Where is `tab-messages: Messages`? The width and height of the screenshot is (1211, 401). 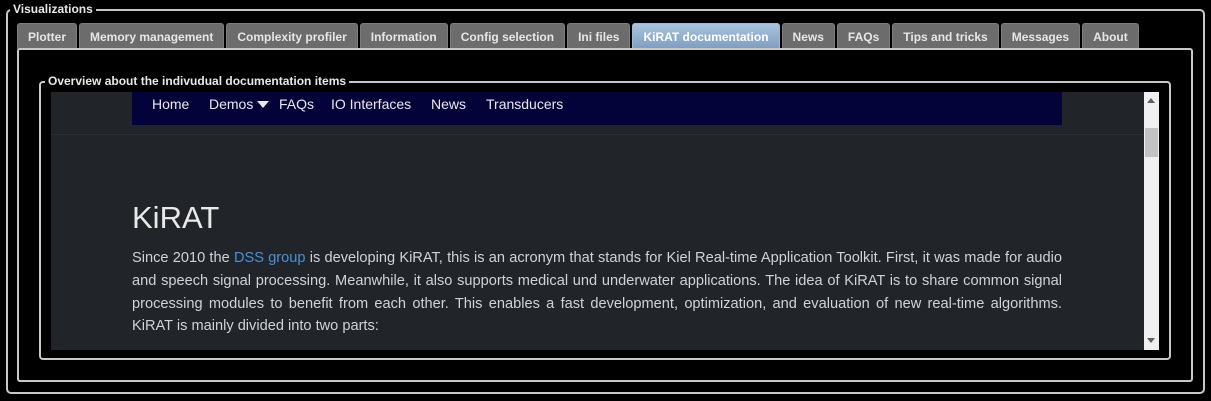 tab-messages: Messages is located at coordinates (1040, 36).